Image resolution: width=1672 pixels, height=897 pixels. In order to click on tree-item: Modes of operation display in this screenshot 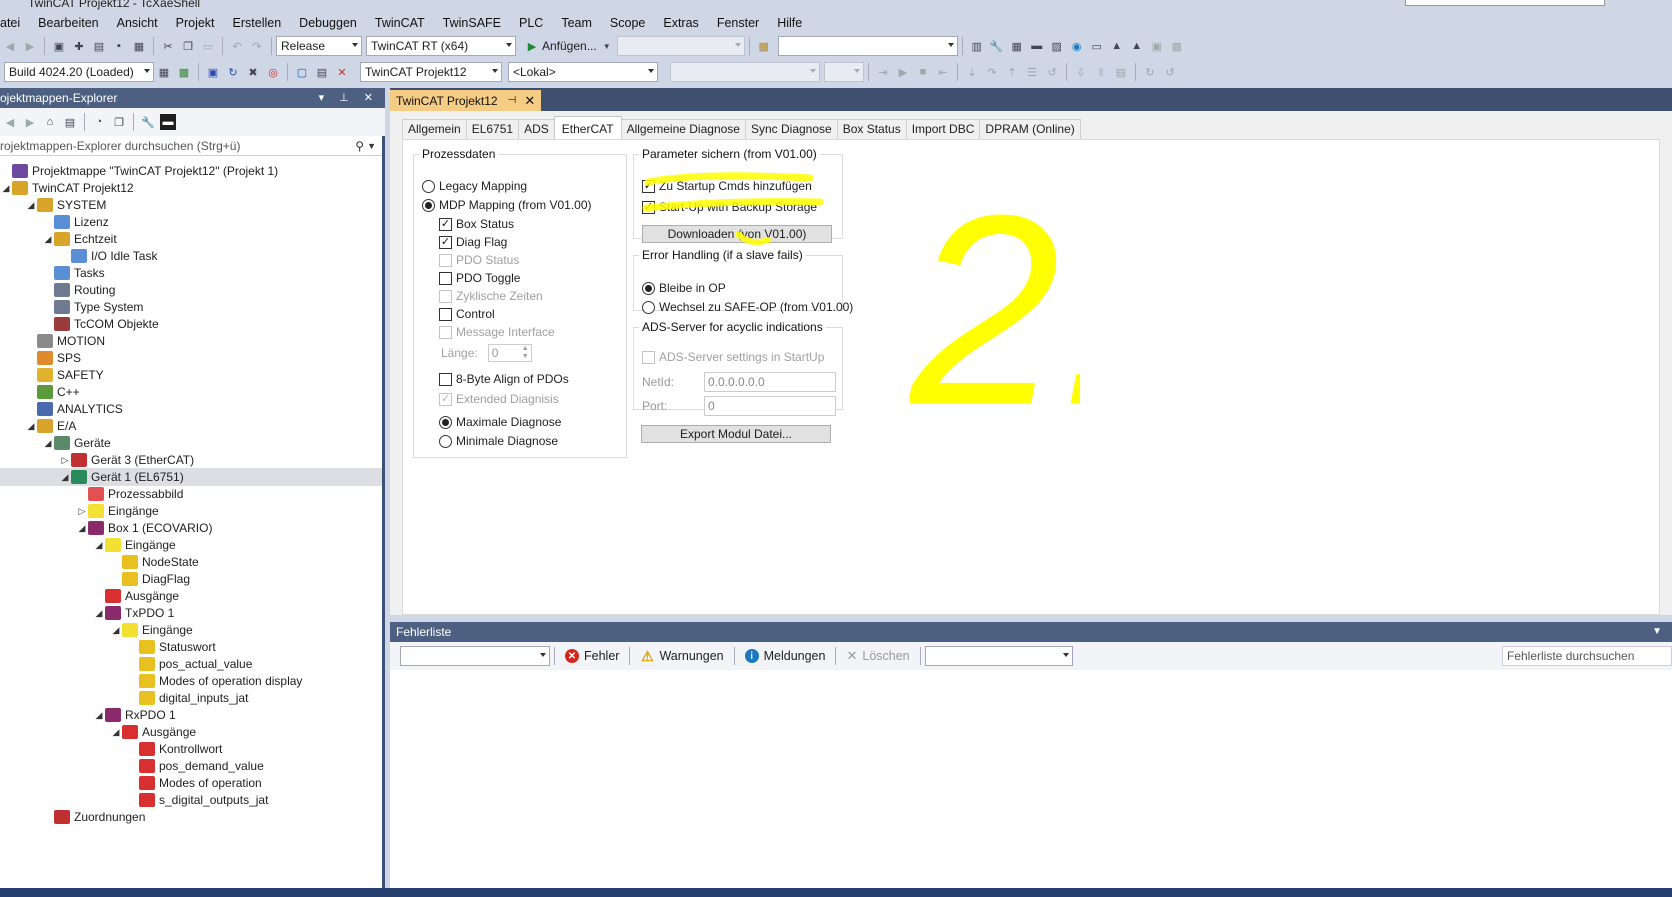, I will do `click(191, 681)`.